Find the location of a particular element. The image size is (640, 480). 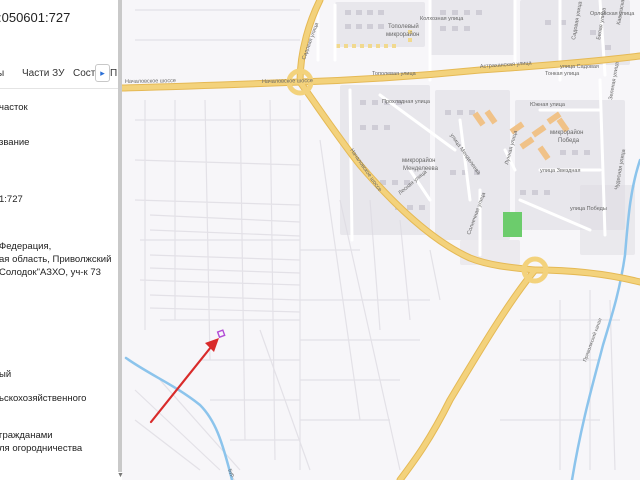

panel-value-number: 1:727 is located at coordinates (11, 199).